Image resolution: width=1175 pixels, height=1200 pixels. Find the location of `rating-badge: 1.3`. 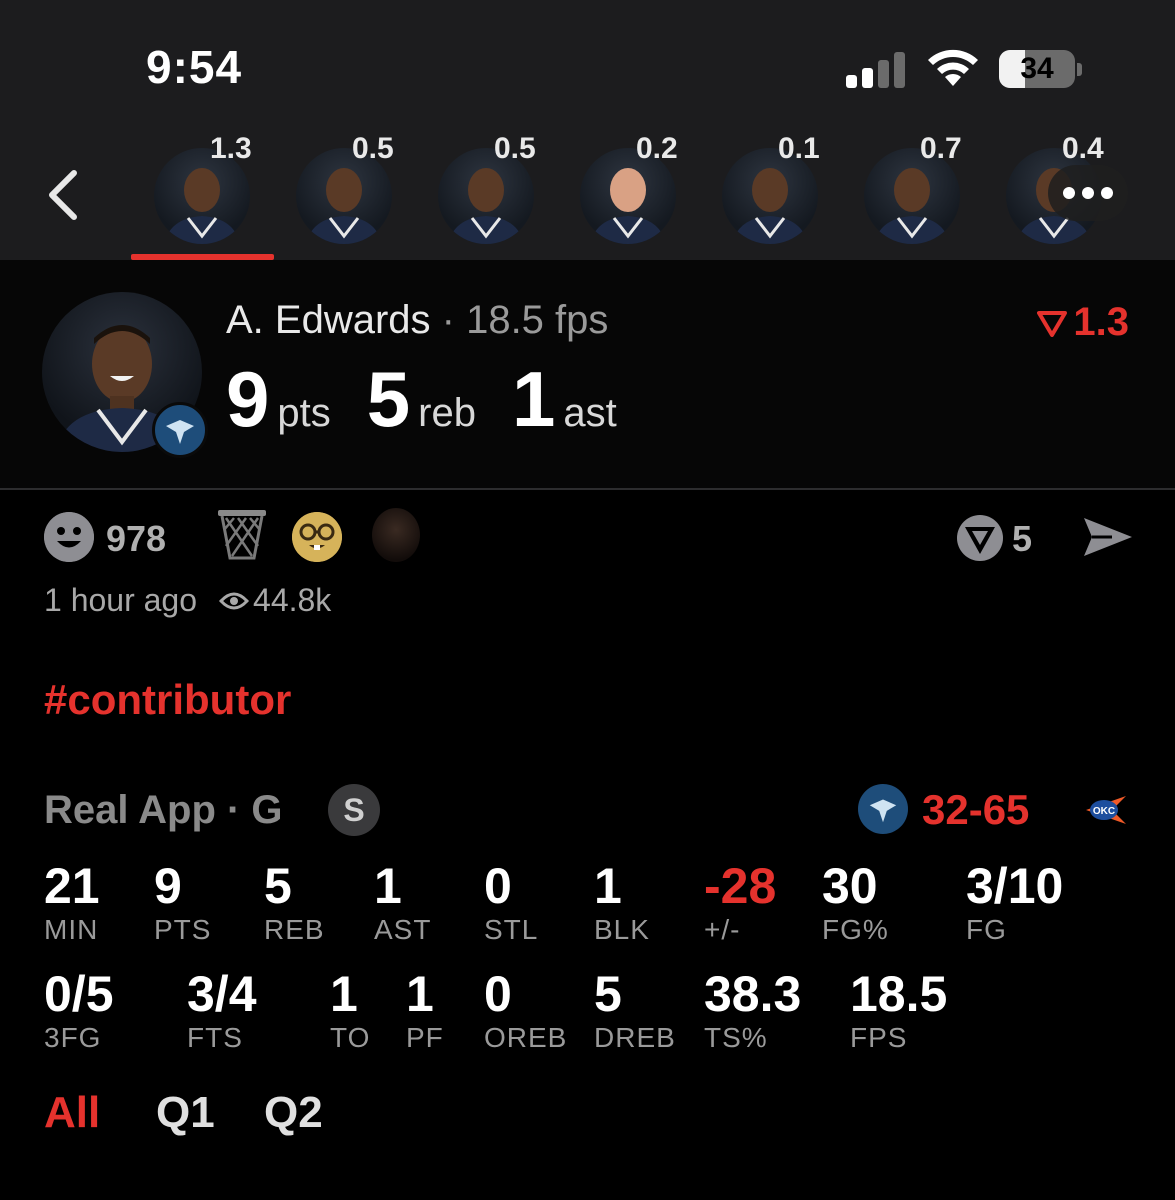

rating-badge: 1.3 is located at coordinates (1083, 322).